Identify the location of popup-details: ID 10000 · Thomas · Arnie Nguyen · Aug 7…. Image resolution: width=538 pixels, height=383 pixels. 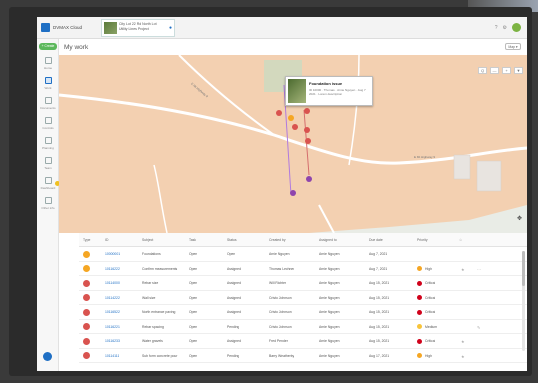
(337, 92).